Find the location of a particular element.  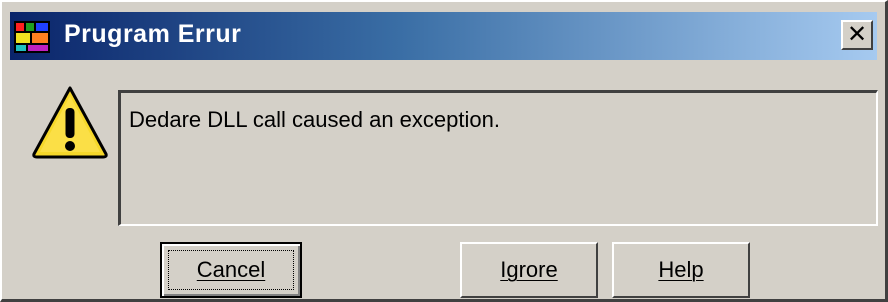

ignore-button-label: Igrore is located at coordinates (529, 269).